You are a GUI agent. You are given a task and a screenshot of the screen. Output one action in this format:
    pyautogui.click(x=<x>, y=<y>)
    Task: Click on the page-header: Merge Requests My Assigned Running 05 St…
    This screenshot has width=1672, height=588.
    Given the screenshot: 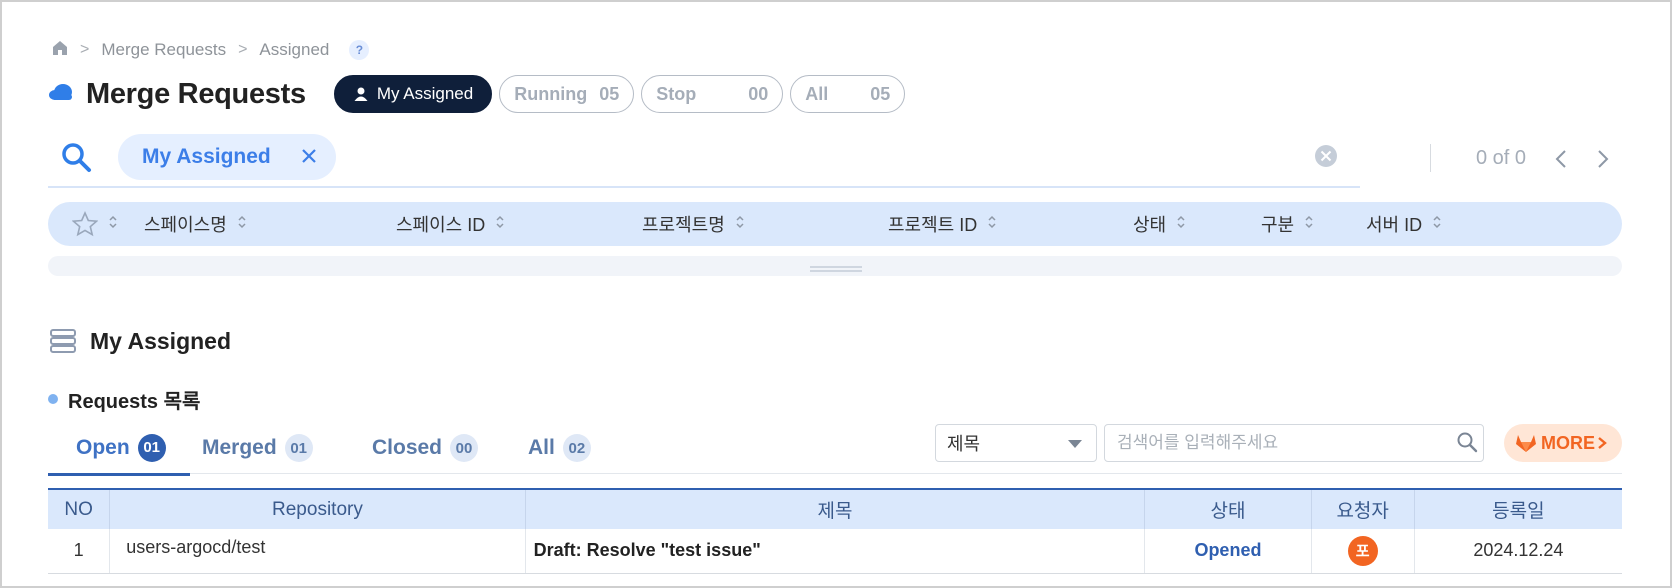 What is the action you would take?
    pyautogui.click(x=480, y=94)
    